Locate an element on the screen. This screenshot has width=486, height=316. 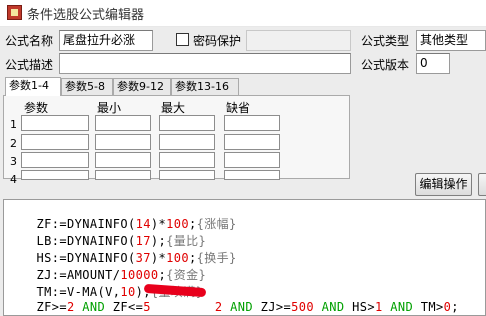
param-3-min is located at coordinates (123, 160).